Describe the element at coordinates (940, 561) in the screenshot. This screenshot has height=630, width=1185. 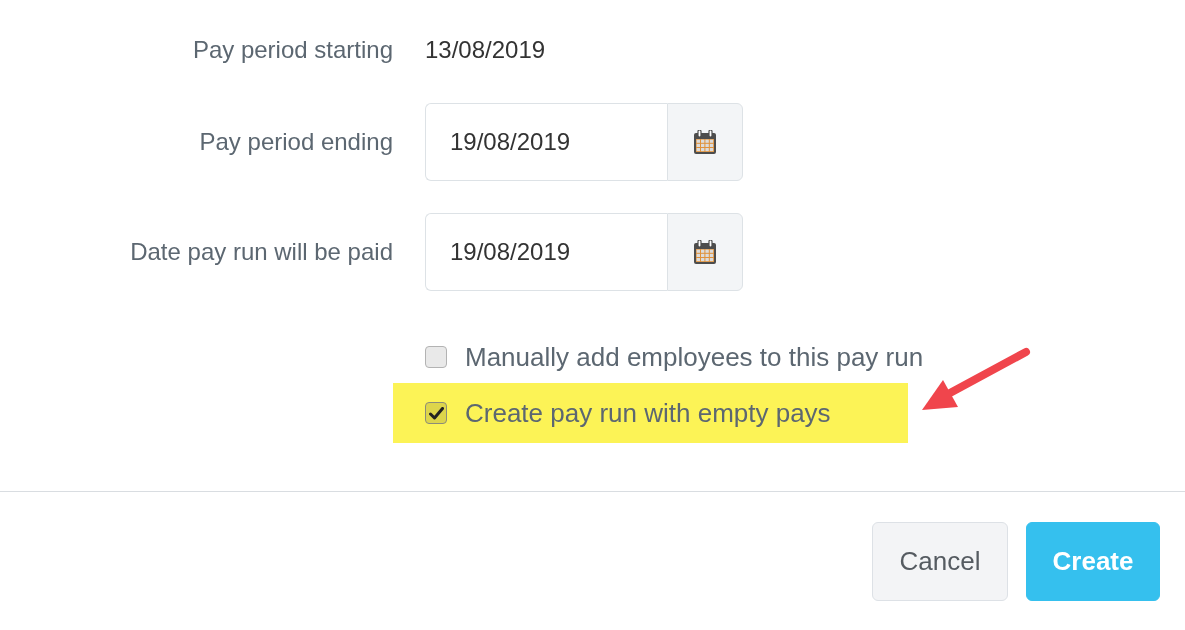
I see `cancel-button: Cancel` at that location.